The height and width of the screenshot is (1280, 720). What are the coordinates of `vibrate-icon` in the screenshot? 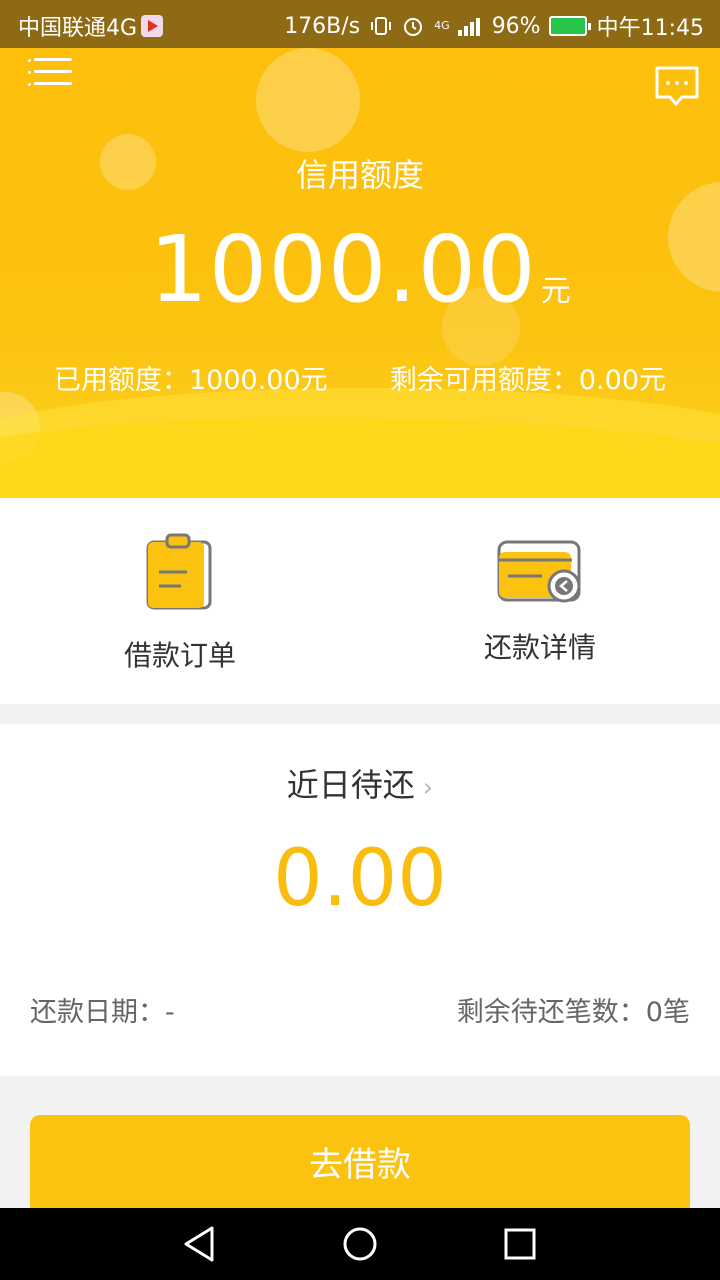 It's located at (381, 26).